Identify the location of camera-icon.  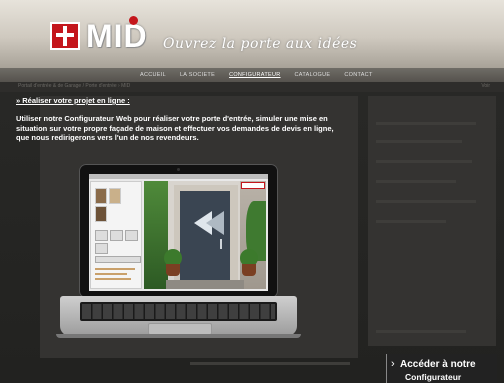
(178, 169).